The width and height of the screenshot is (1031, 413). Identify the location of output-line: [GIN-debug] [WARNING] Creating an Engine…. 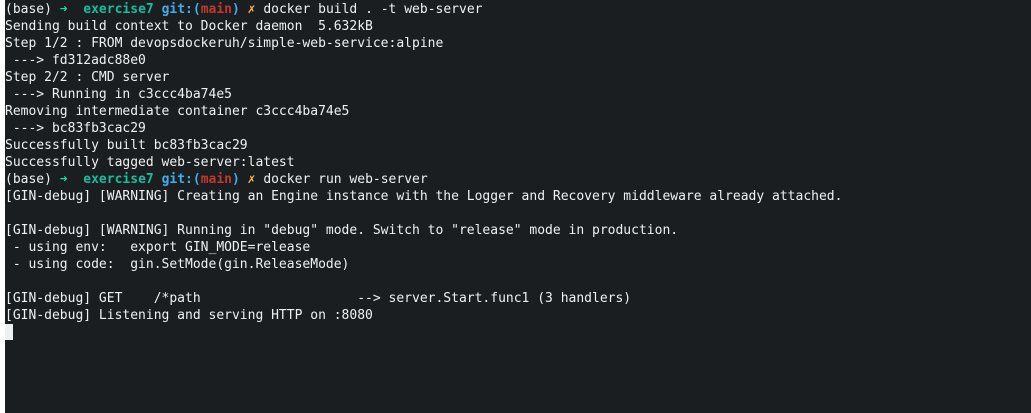
(424, 196).